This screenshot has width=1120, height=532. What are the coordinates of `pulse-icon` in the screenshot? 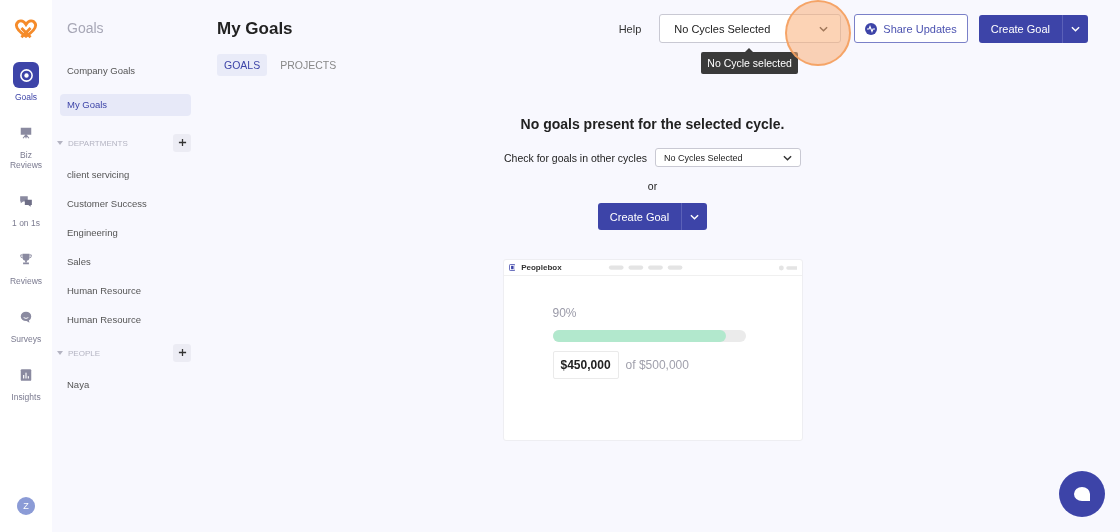 It's located at (871, 28).